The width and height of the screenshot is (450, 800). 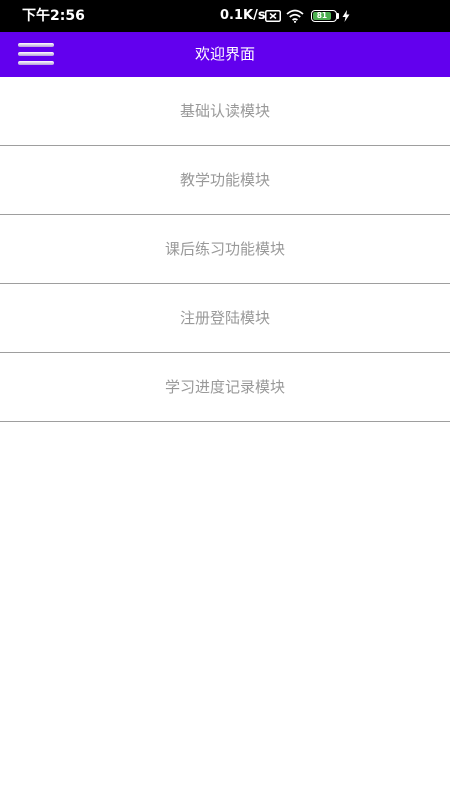 I want to click on battery-level: 81, so click(x=322, y=16).